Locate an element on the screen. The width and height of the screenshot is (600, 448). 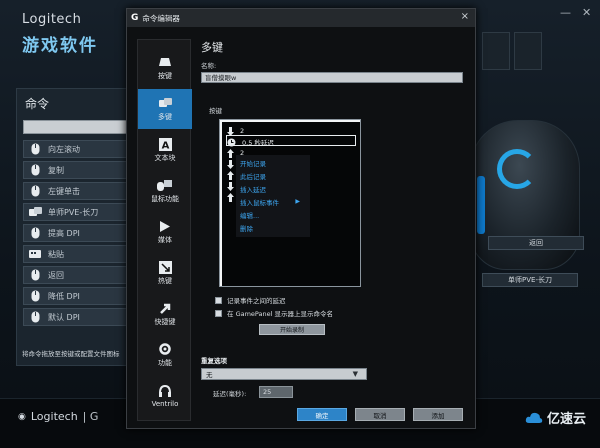
key-row-text: 2 is located at coordinates (242, 131).